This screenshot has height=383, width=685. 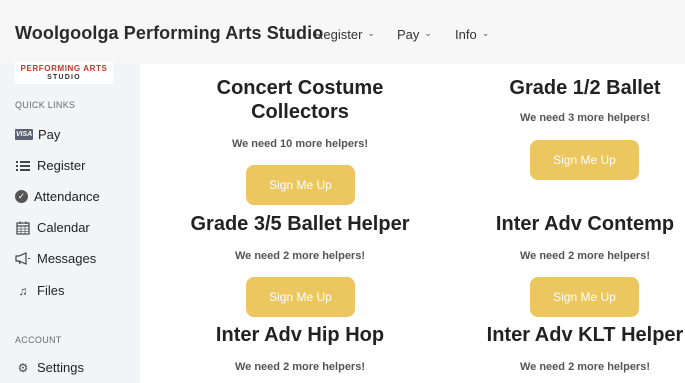 What do you see at coordinates (38, 340) in the screenshot?
I see `account-heading: ACCOUNT` at bounding box center [38, 340].